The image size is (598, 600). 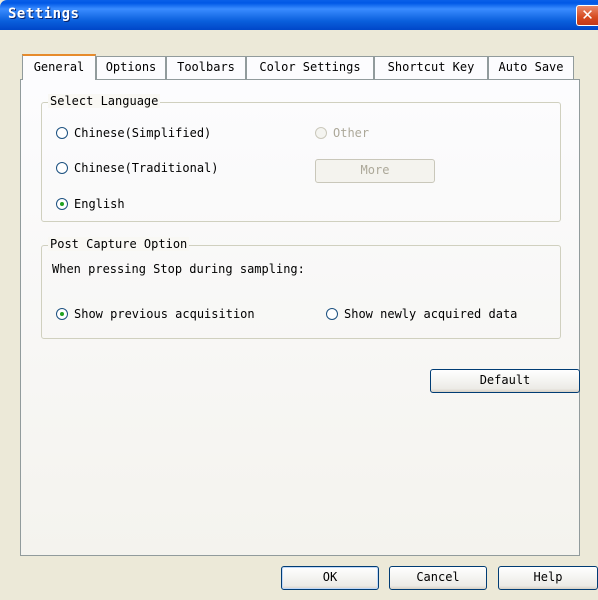 I want to click on tab-color-settings: Color Settings, so click(x=310, y=67).